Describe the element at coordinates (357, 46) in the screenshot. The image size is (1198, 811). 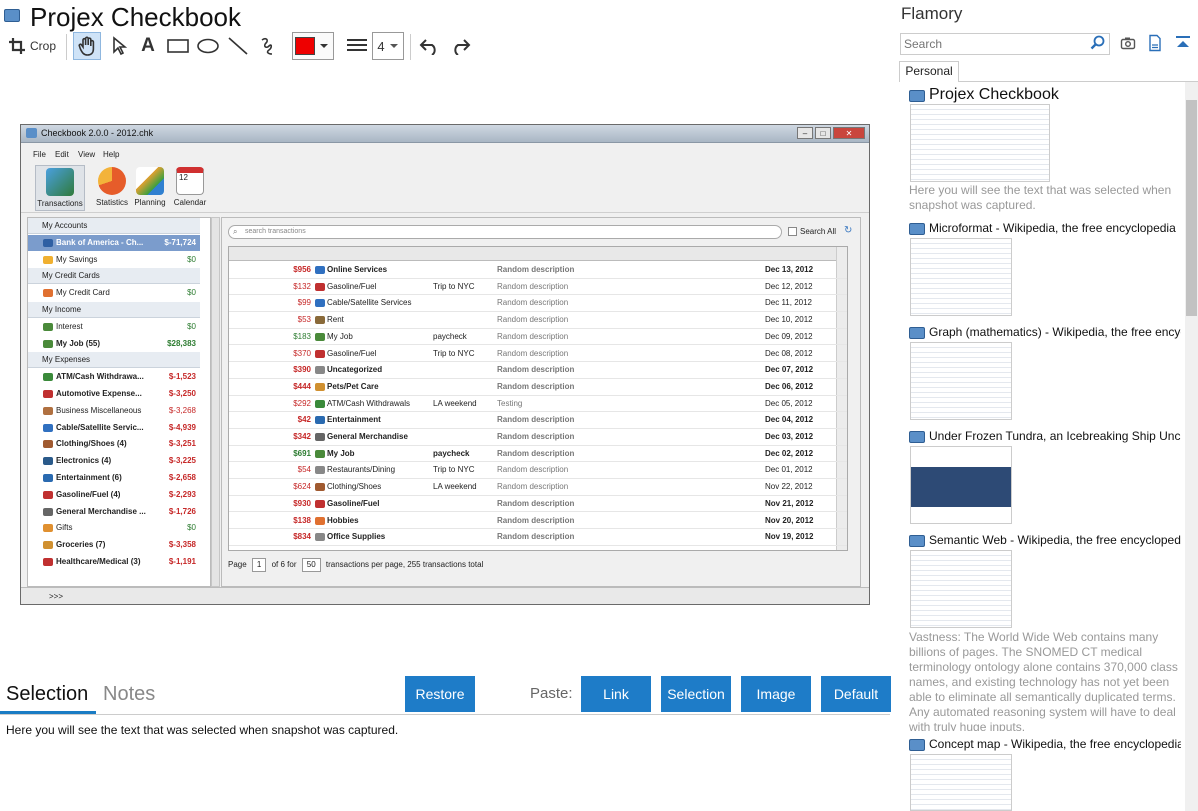
I see `line-width-icon-area` at that location.